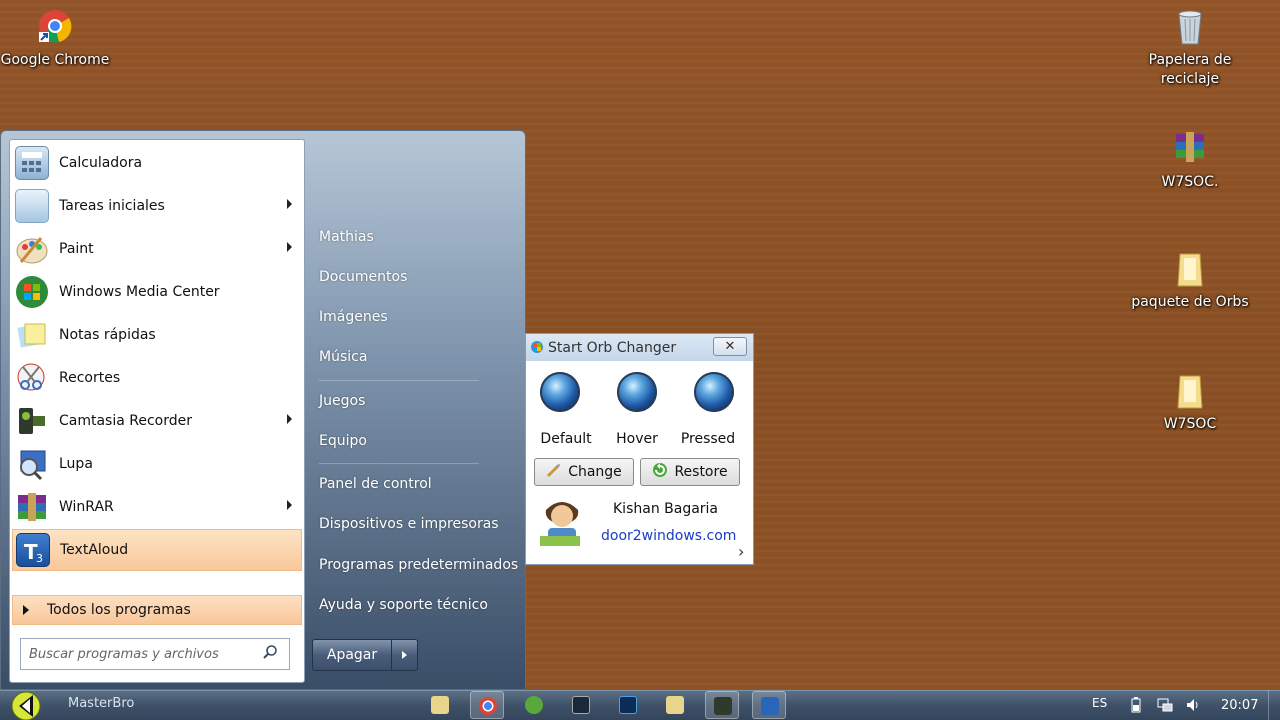 This screenshot has width=1280, height=720. I want to click on link-equipo: Equipo, so click(343, 441).